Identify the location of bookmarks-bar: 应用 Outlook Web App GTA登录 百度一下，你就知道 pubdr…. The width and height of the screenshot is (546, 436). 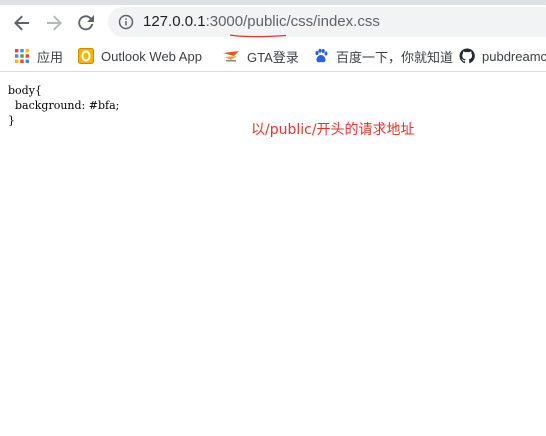
(273, 56).